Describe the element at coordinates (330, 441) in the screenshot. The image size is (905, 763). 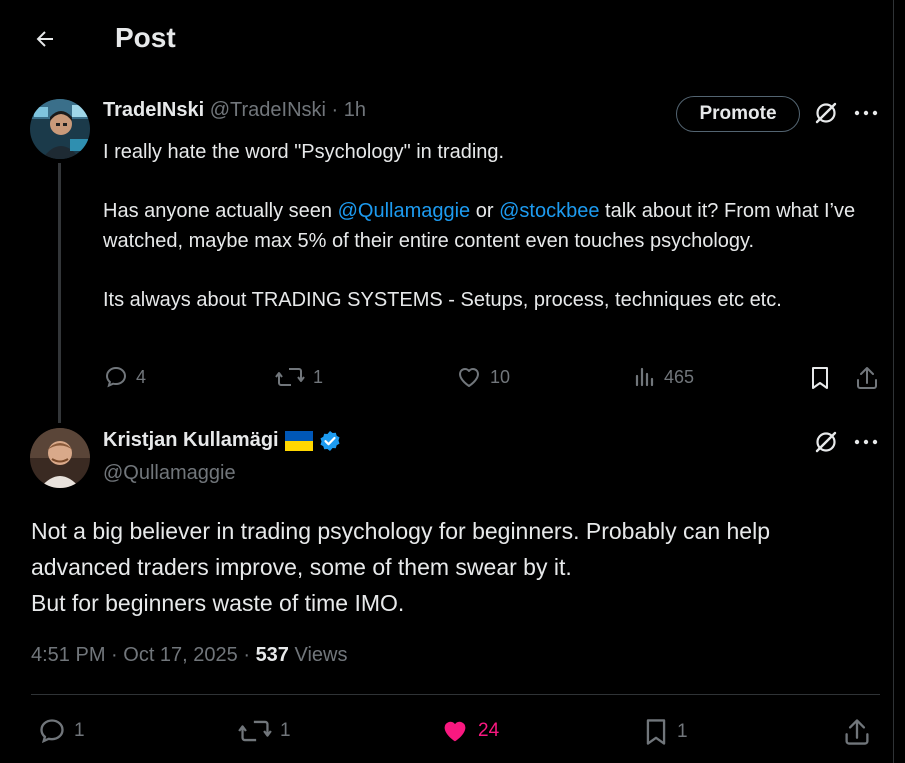
I see `verified-icon` at that location.